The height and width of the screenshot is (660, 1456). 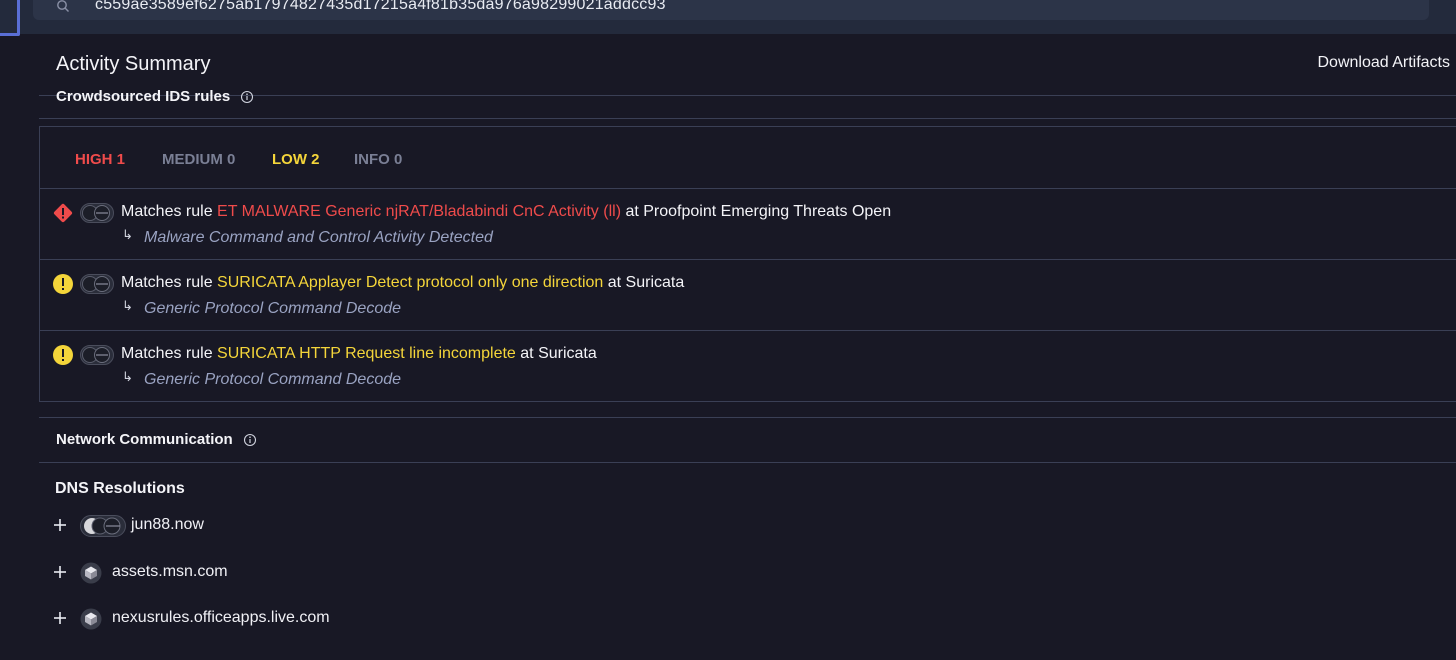 I want to click on dns-host-link: assets.msn.com, so click(x=170, y=572).